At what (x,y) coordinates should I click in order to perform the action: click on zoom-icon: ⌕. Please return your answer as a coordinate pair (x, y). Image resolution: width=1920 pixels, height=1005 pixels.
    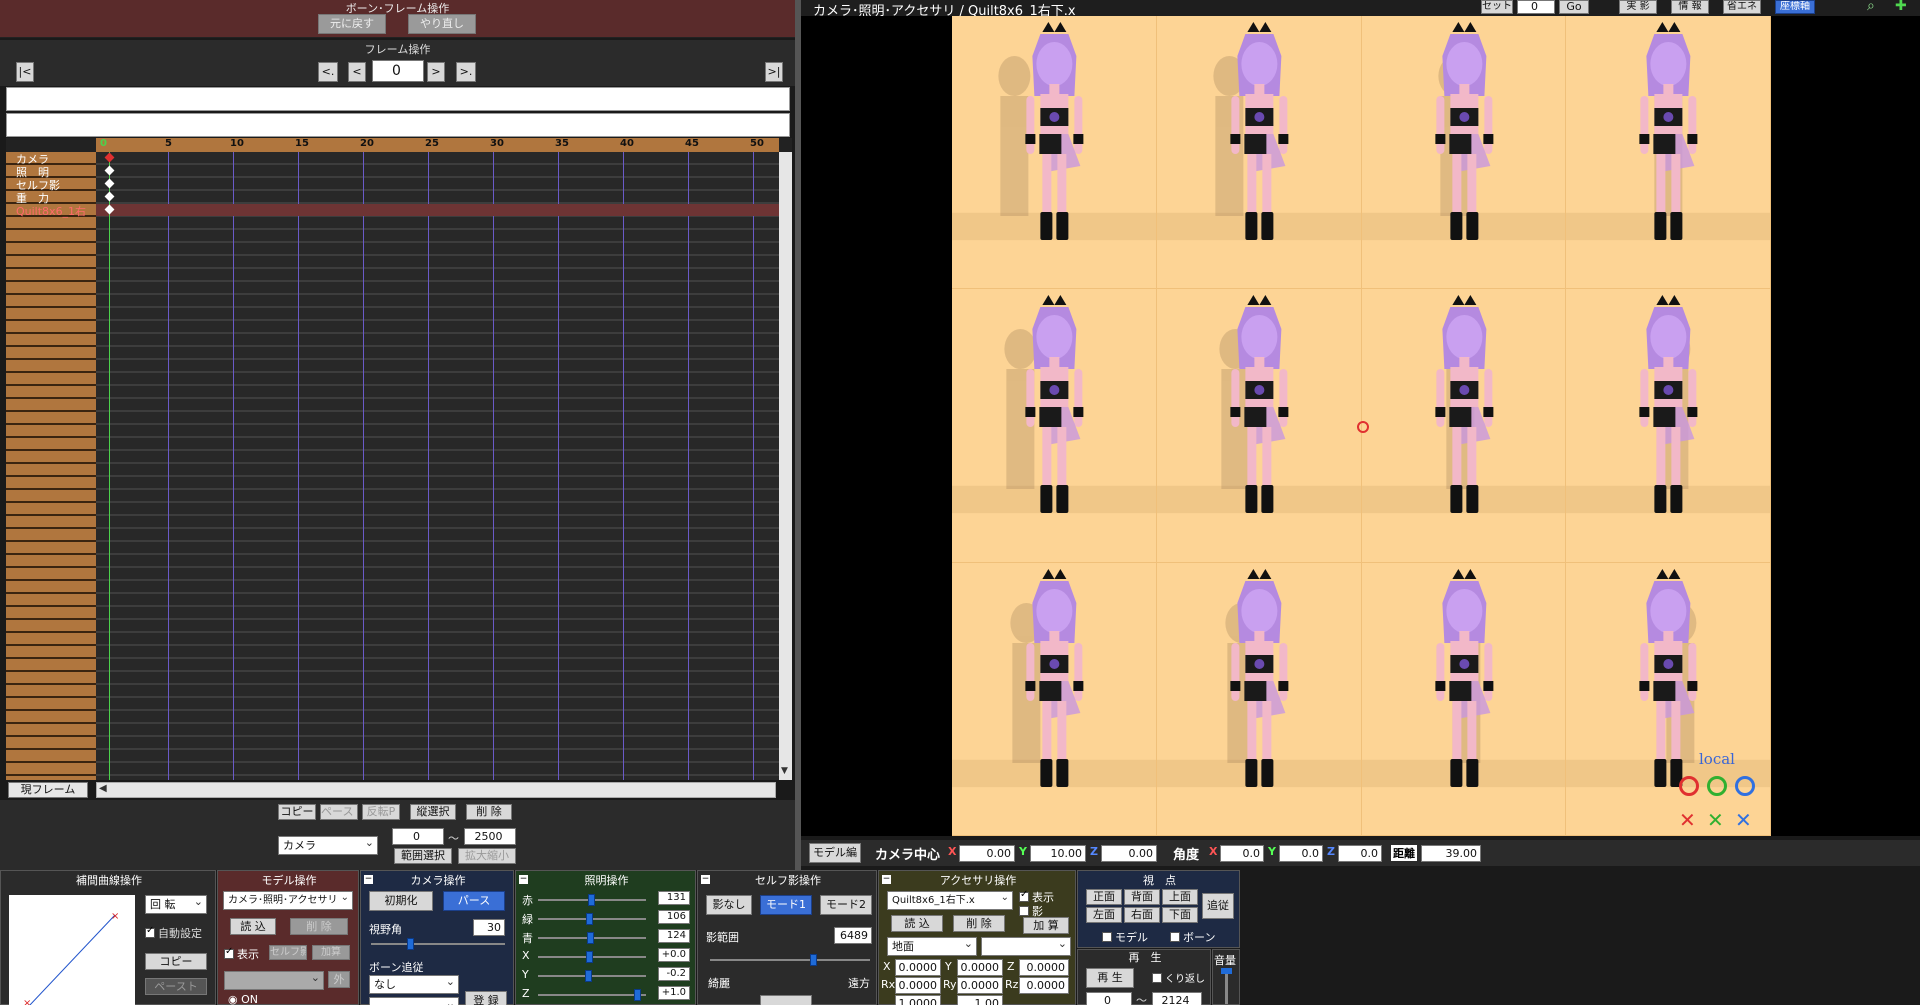
    Looking at the image, I should click on (1871, 7).